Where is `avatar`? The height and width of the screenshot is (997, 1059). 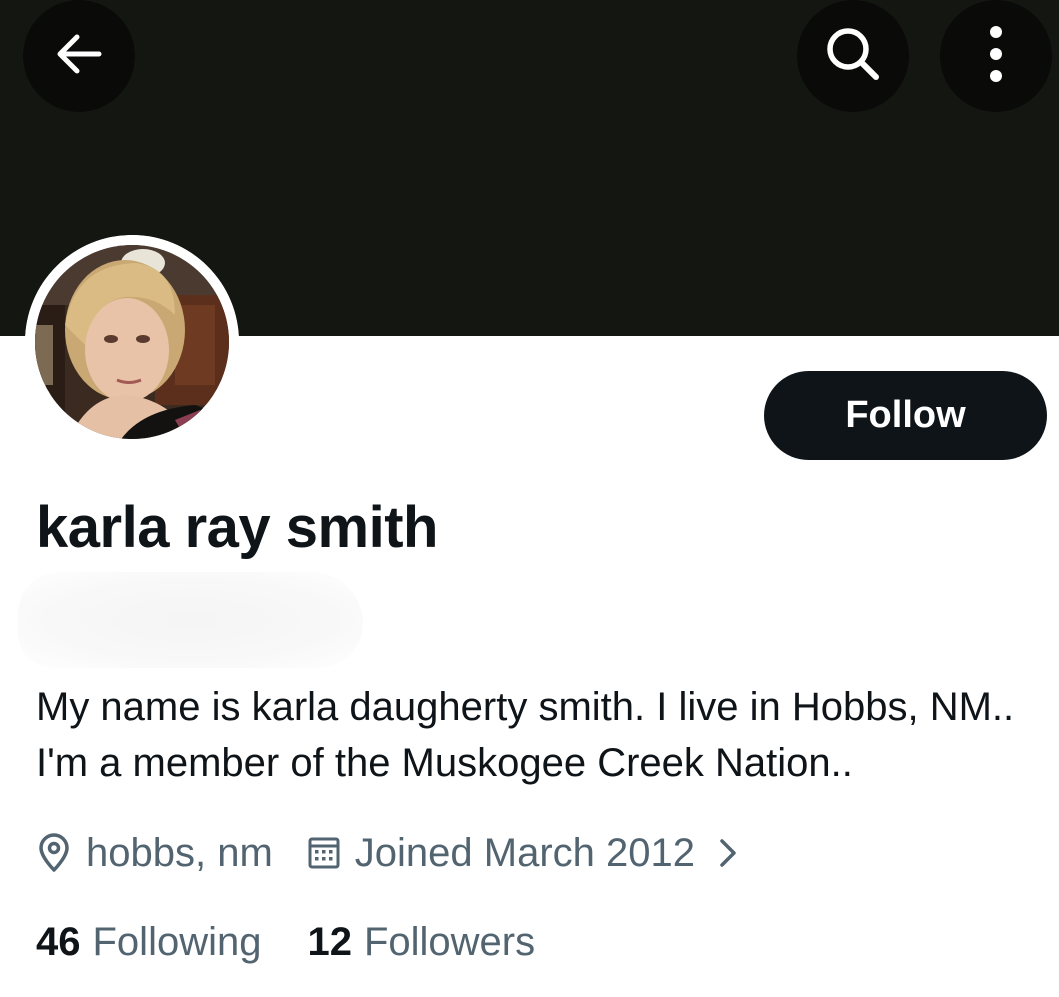 avatar is located at coordinates (132, 342).